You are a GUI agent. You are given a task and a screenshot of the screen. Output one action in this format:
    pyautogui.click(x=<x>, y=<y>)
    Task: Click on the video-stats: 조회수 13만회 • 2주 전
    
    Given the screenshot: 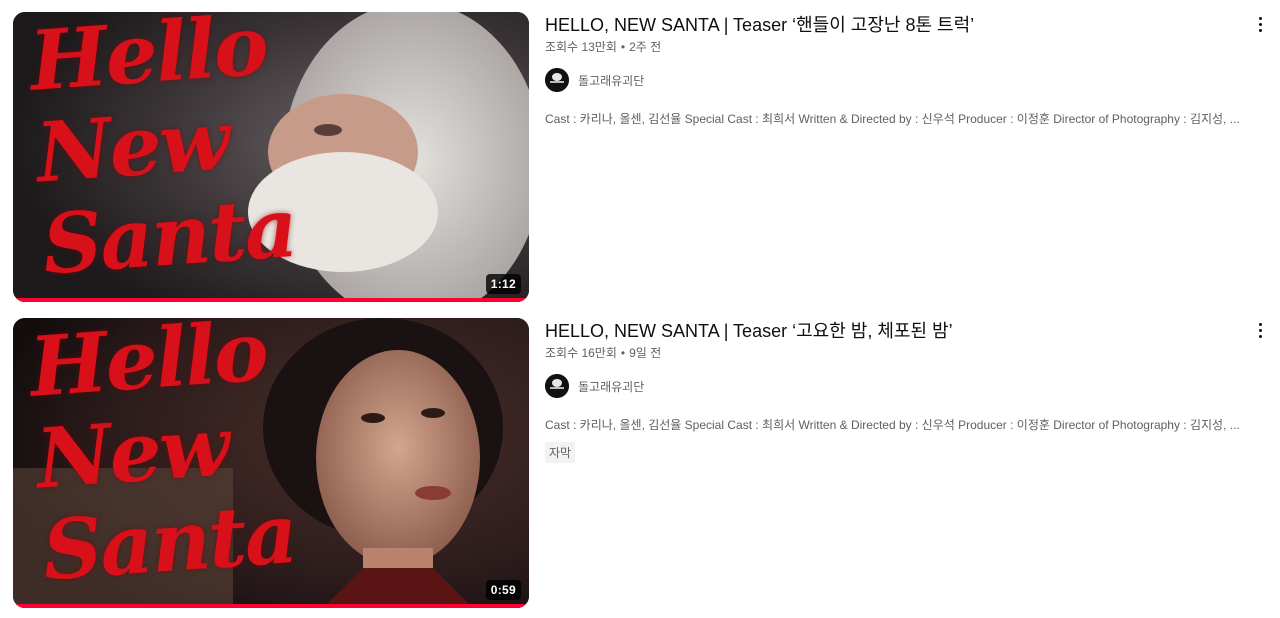 What is the action you would take?
    pyautogui.click(x=897, y=47)
    